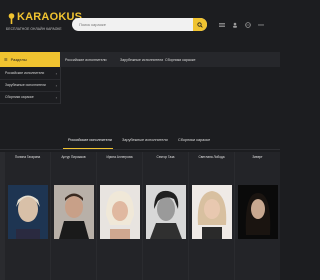  What do you see at coordinates (165, 157) in the screenshot?
I see `artist-name: Сектор Газа` at bounding box center [165, 157].